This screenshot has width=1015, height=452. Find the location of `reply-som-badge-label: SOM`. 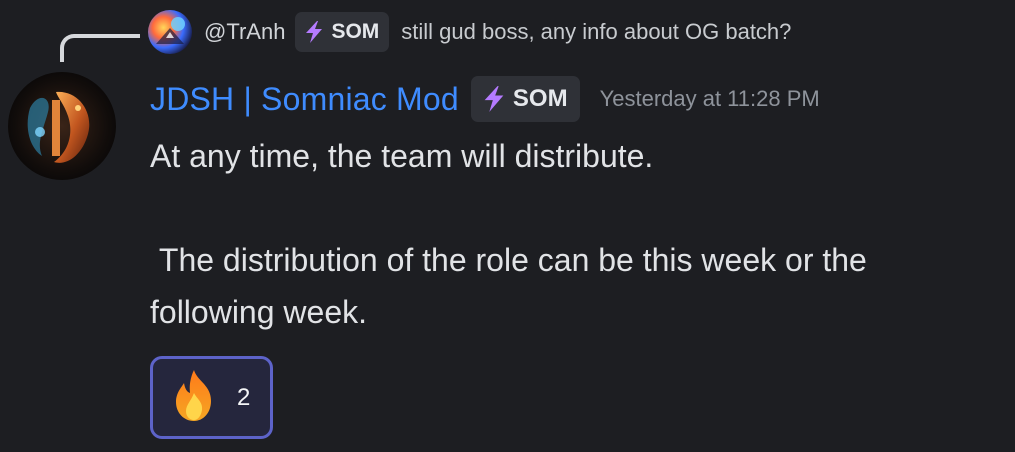

reply-som-badge-label: SOM is located at coordinates (355, 31).